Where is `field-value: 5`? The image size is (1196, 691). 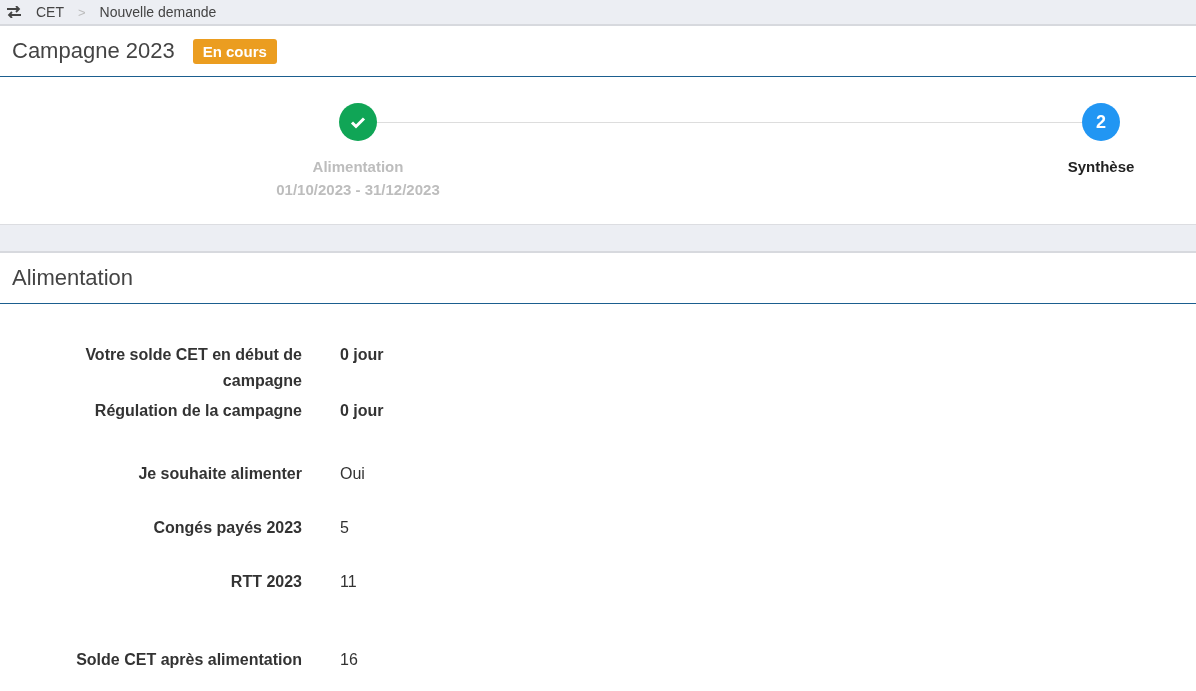
field-value: 5 is located at coordinates (345, 528).